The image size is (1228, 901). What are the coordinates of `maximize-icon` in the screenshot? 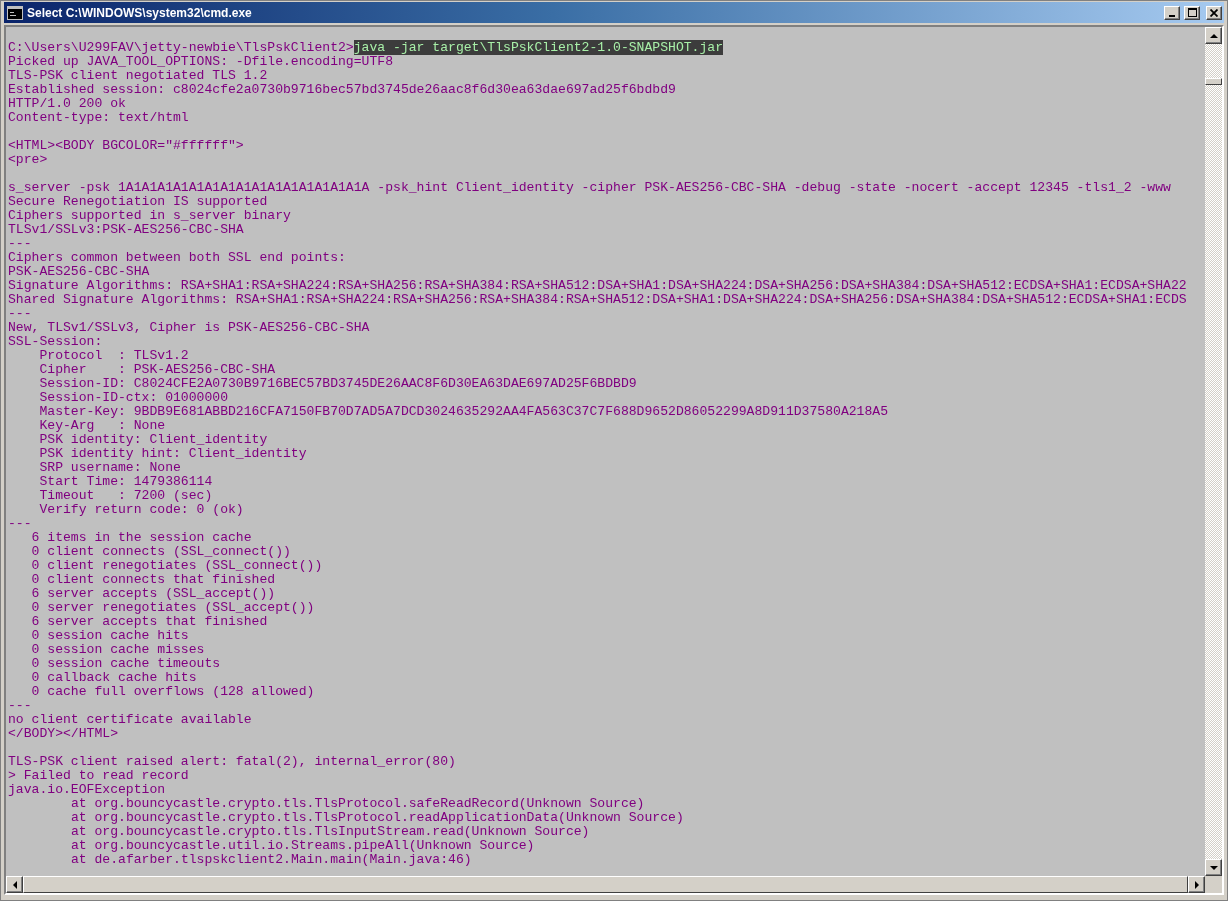 It's located at (1192, 12).